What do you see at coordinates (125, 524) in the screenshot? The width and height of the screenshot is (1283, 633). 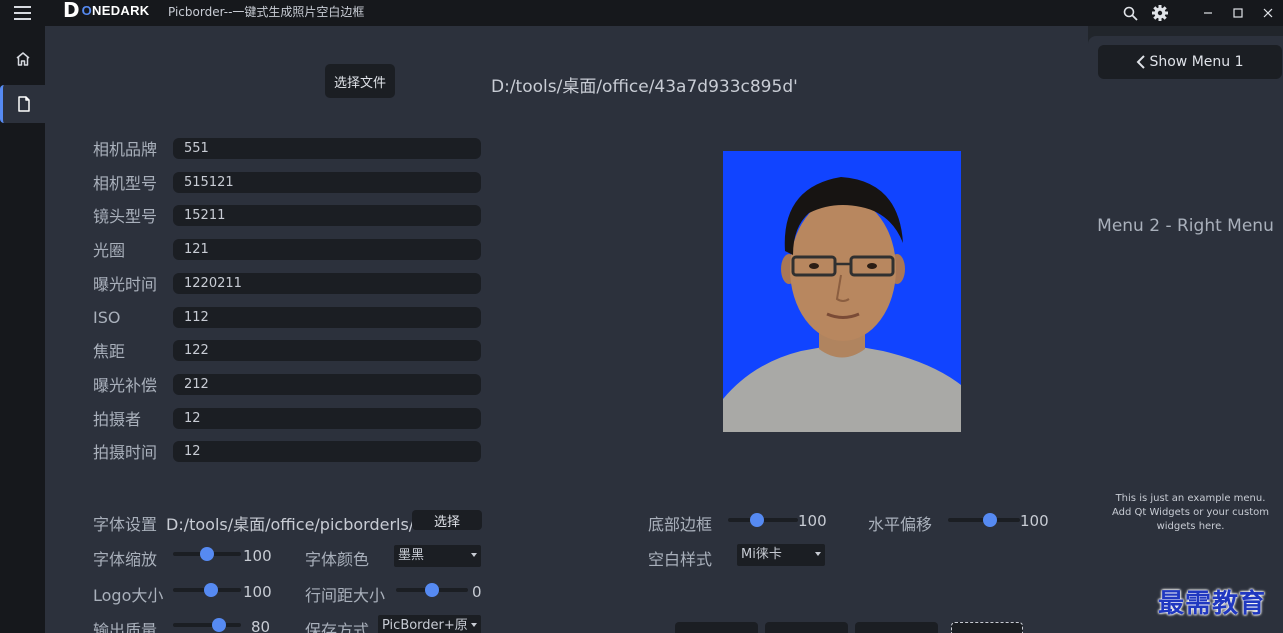 I see `font-settings-label: 字体设置` at bounding box center [125, 524].